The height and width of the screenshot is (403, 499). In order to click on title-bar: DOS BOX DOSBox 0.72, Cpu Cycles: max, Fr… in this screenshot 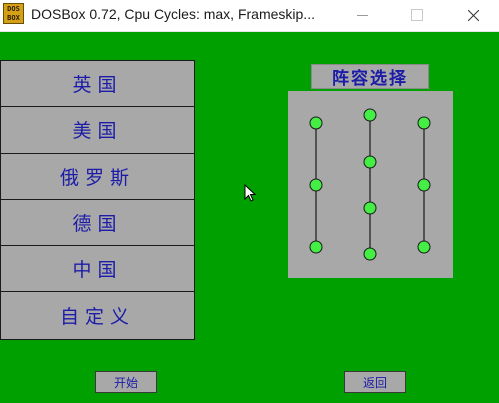, I will do `click(249, 16)`.